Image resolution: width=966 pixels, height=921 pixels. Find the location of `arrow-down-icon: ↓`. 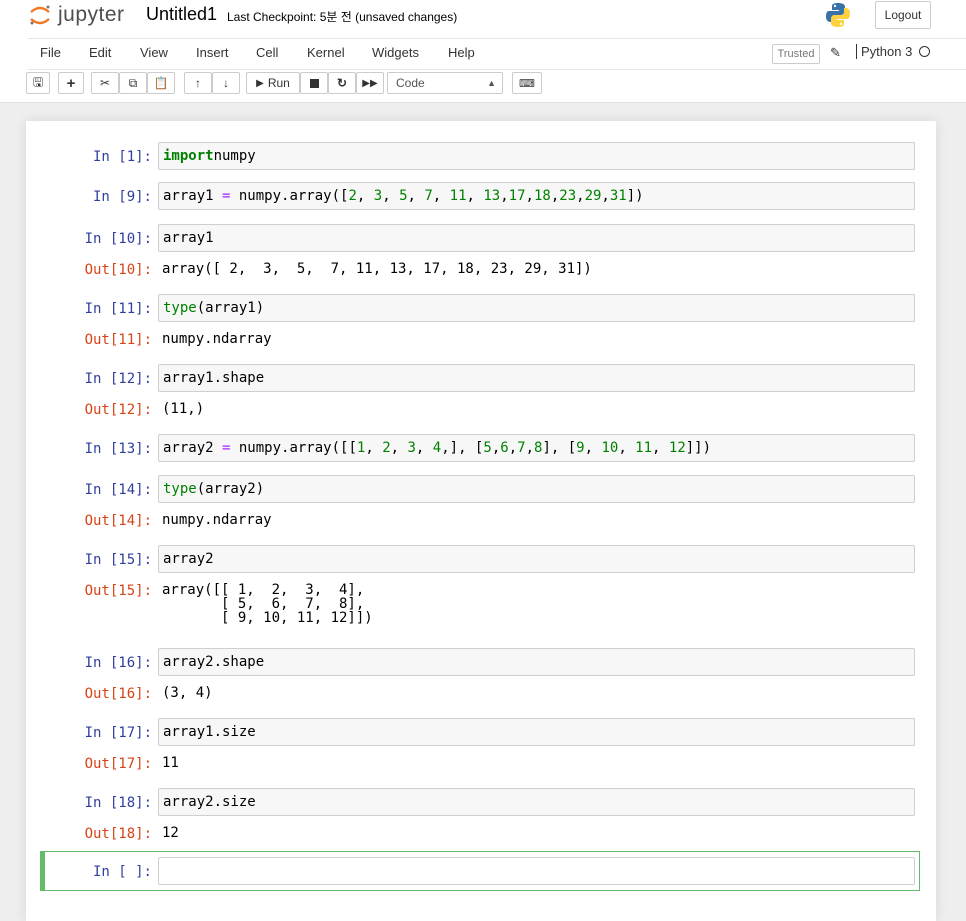

arrow-down-icon: ↓ is located at coordinates (226, 83).